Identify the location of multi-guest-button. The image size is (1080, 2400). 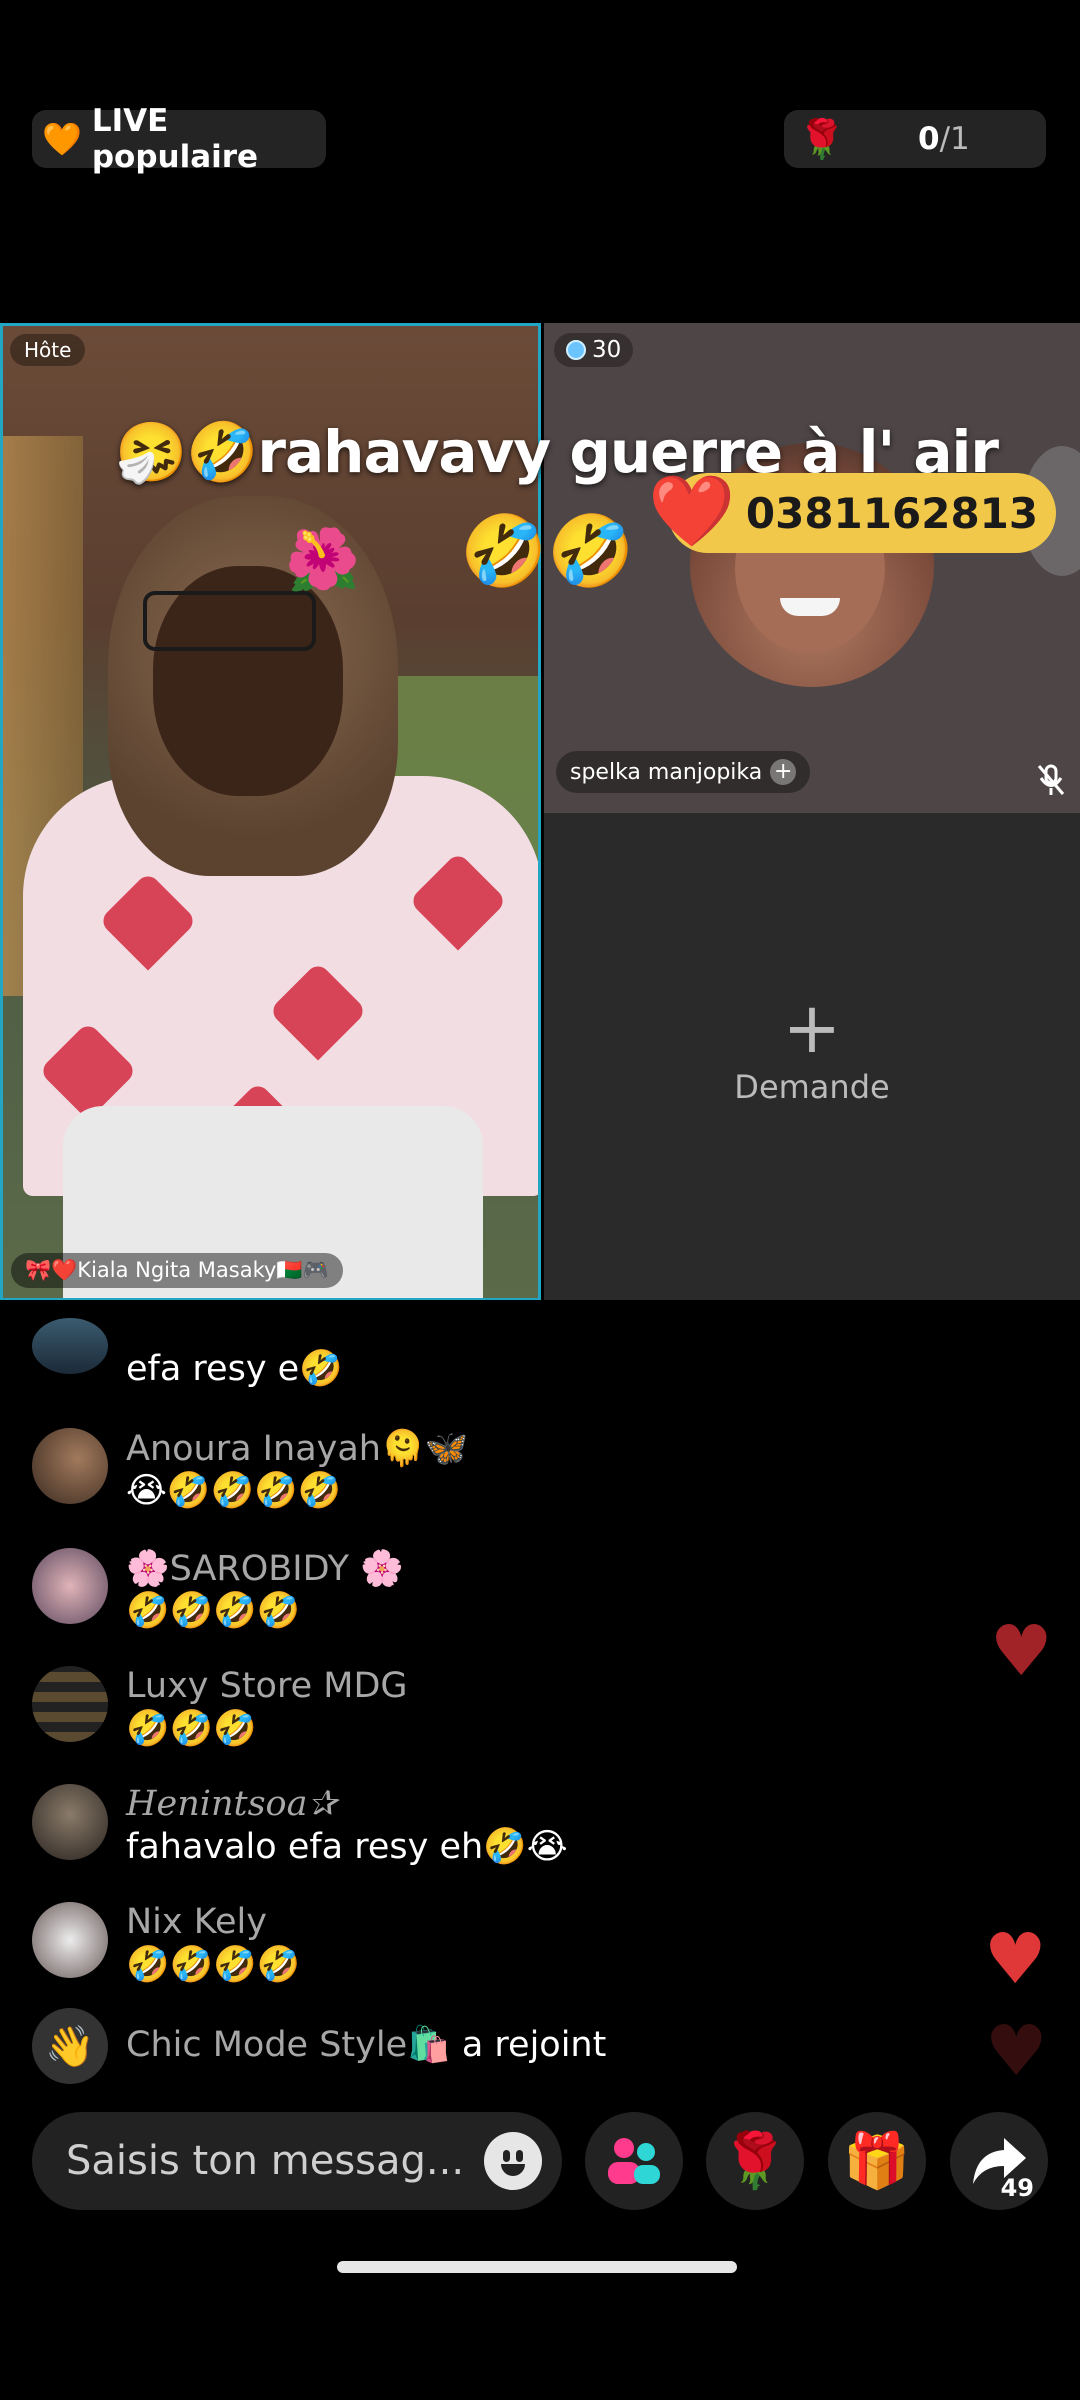
(634, 2161).